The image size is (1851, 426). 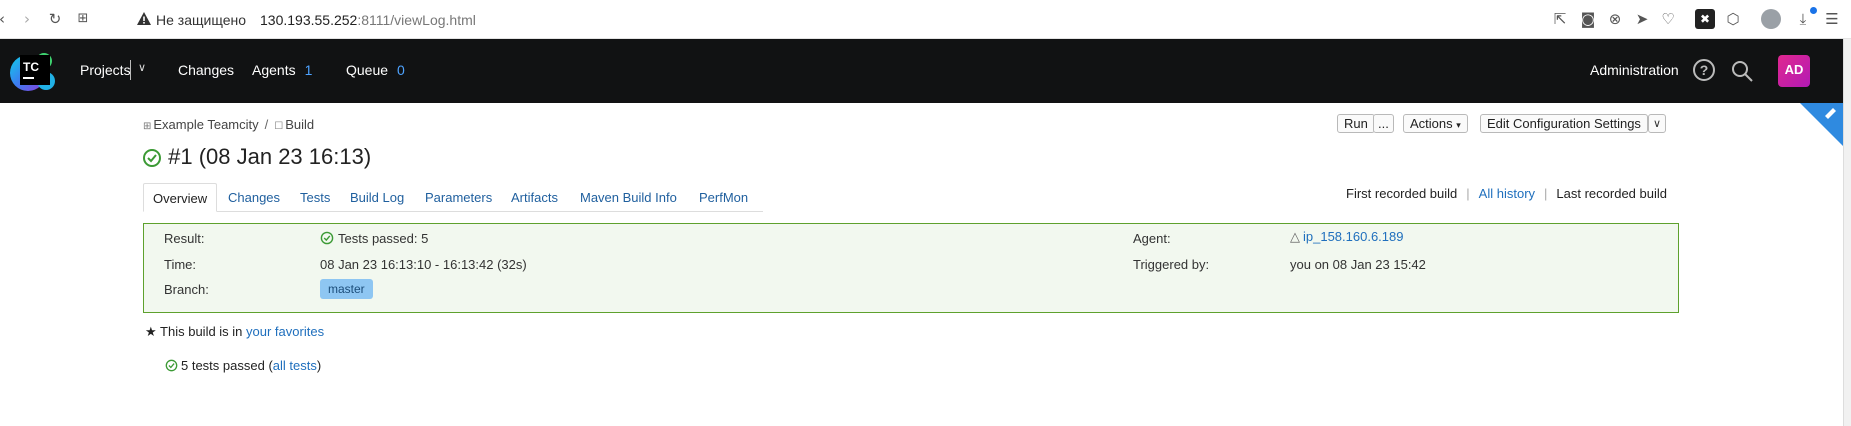 I want to click on tabs-grid-icon: ⊞, so click(x=83, y=19).